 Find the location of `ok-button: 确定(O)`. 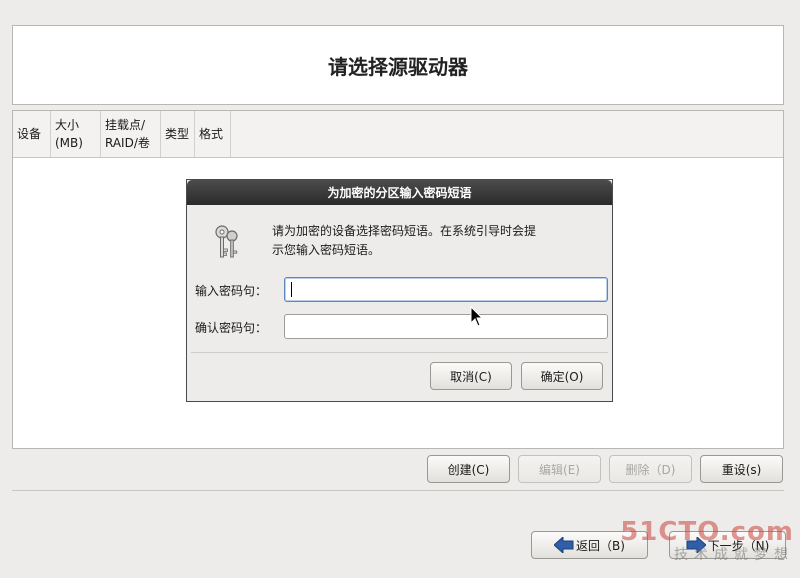

ok-button: 确定(O) is located at coordinates (562, 376).